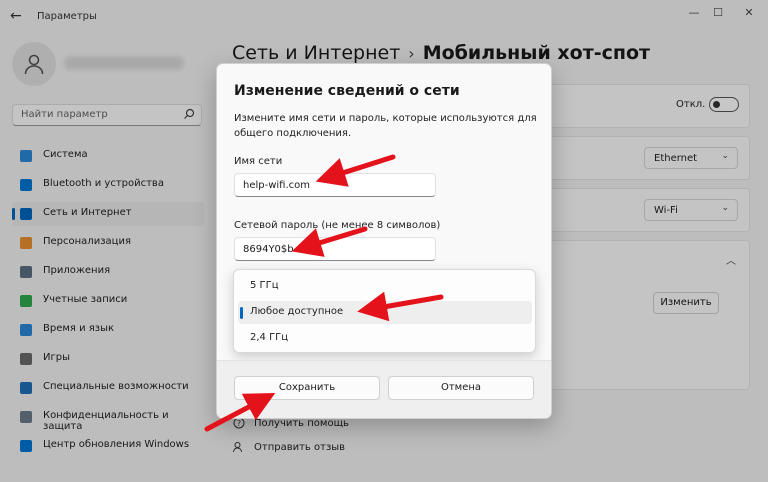  Describe the element at coordinates (268, 249) in the screenshot. I see `password-value: 8694Y0$b` at that location.